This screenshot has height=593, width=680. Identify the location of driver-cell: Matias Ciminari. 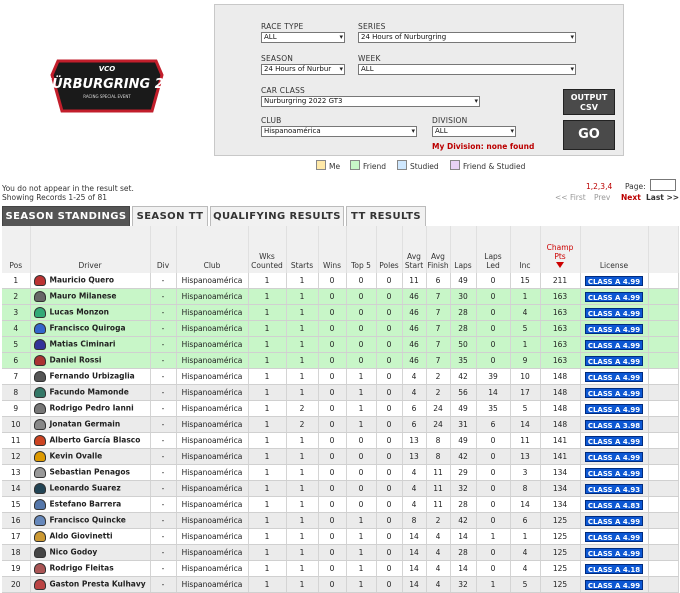
(90, 344).